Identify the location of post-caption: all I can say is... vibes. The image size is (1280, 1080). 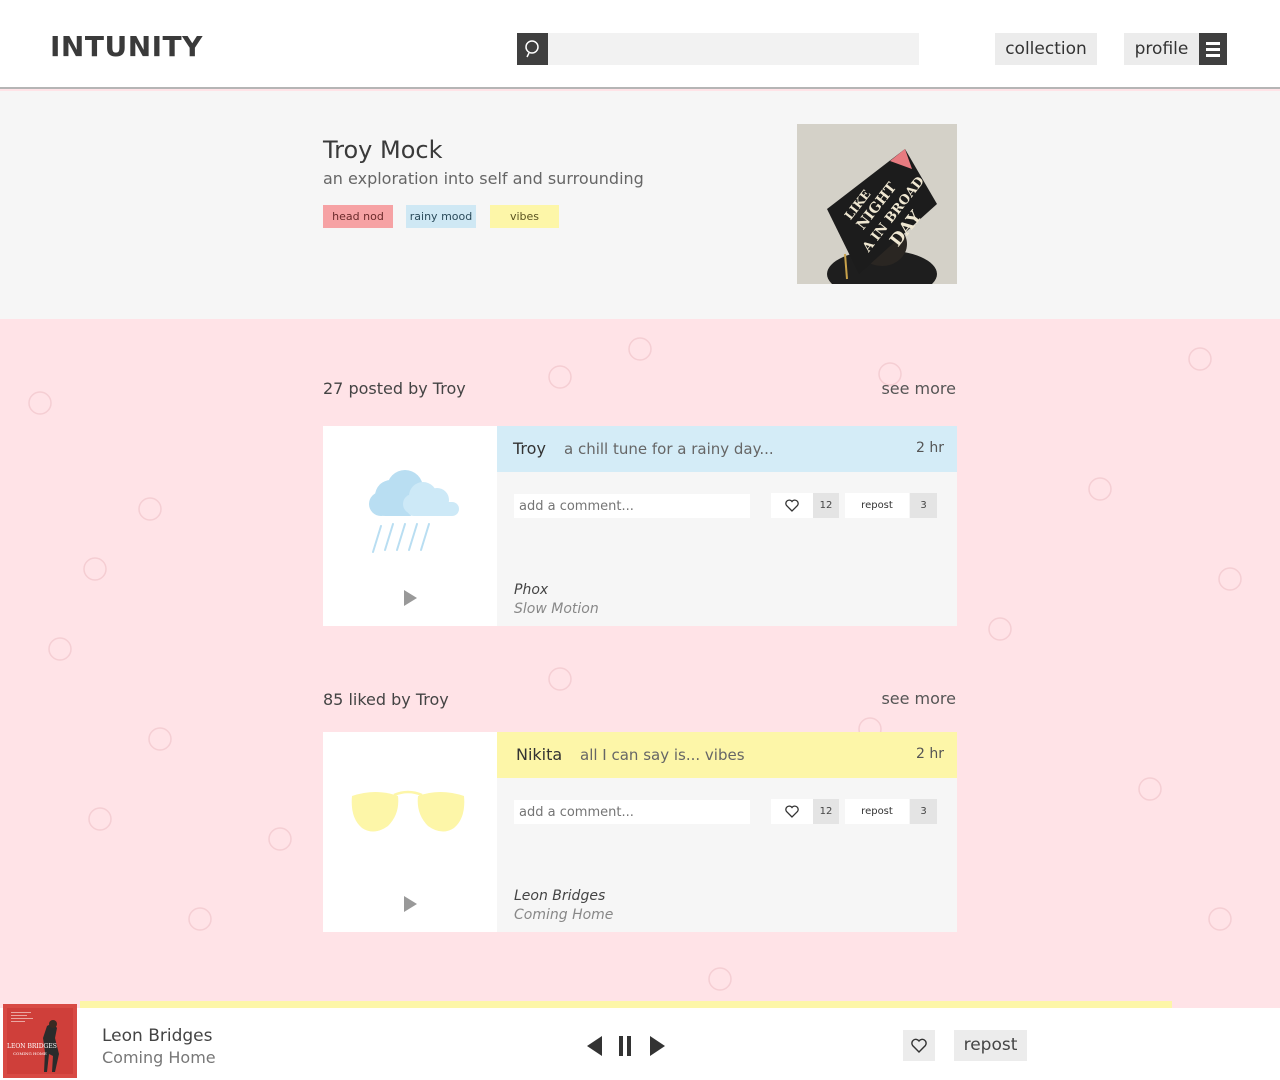
(662, 755).